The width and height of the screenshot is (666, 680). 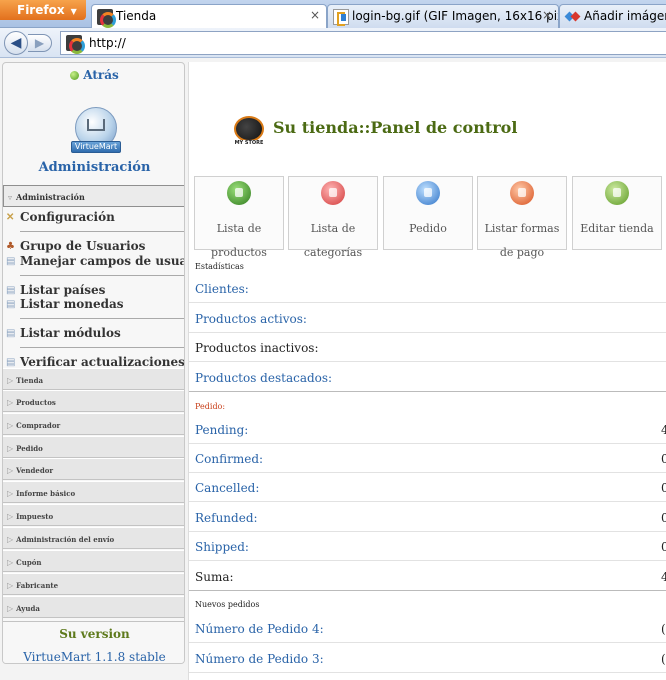 I want to click on section-pedido: ▷ Pedido, so click(x=93, y=447).